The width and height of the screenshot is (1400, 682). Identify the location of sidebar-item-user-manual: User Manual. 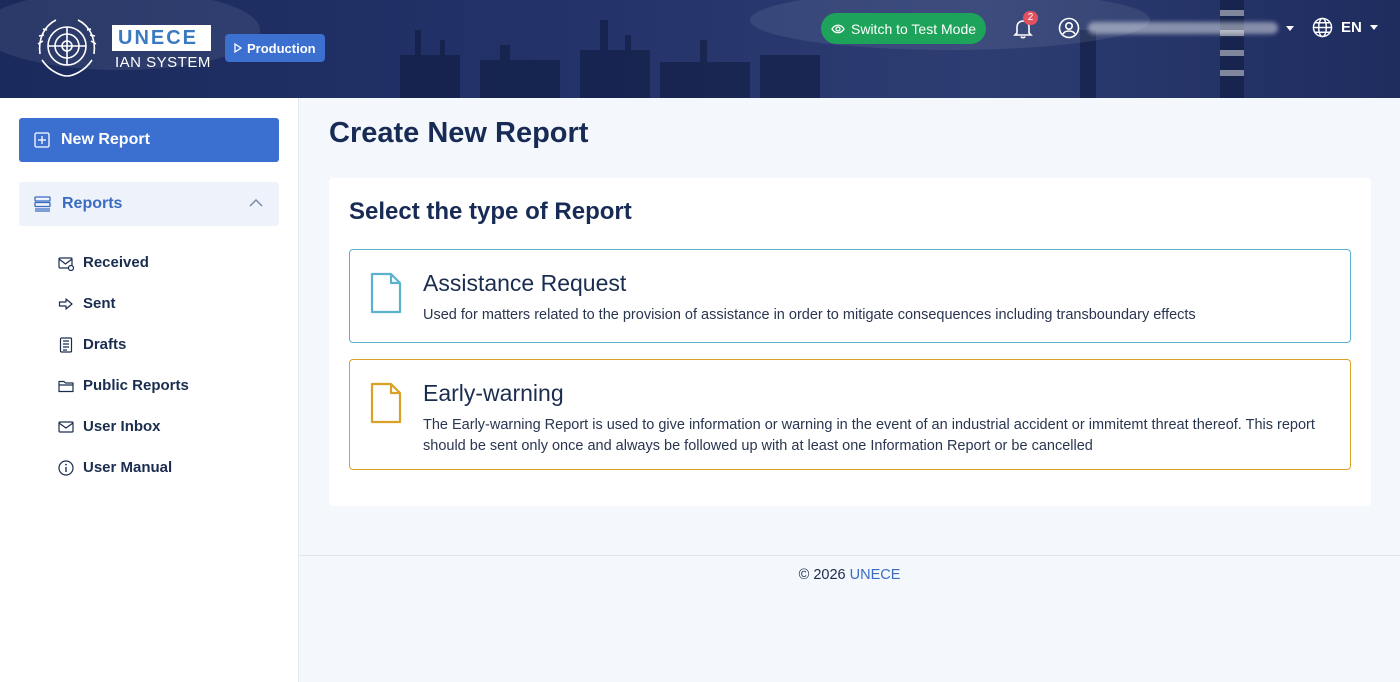
(123, 467).